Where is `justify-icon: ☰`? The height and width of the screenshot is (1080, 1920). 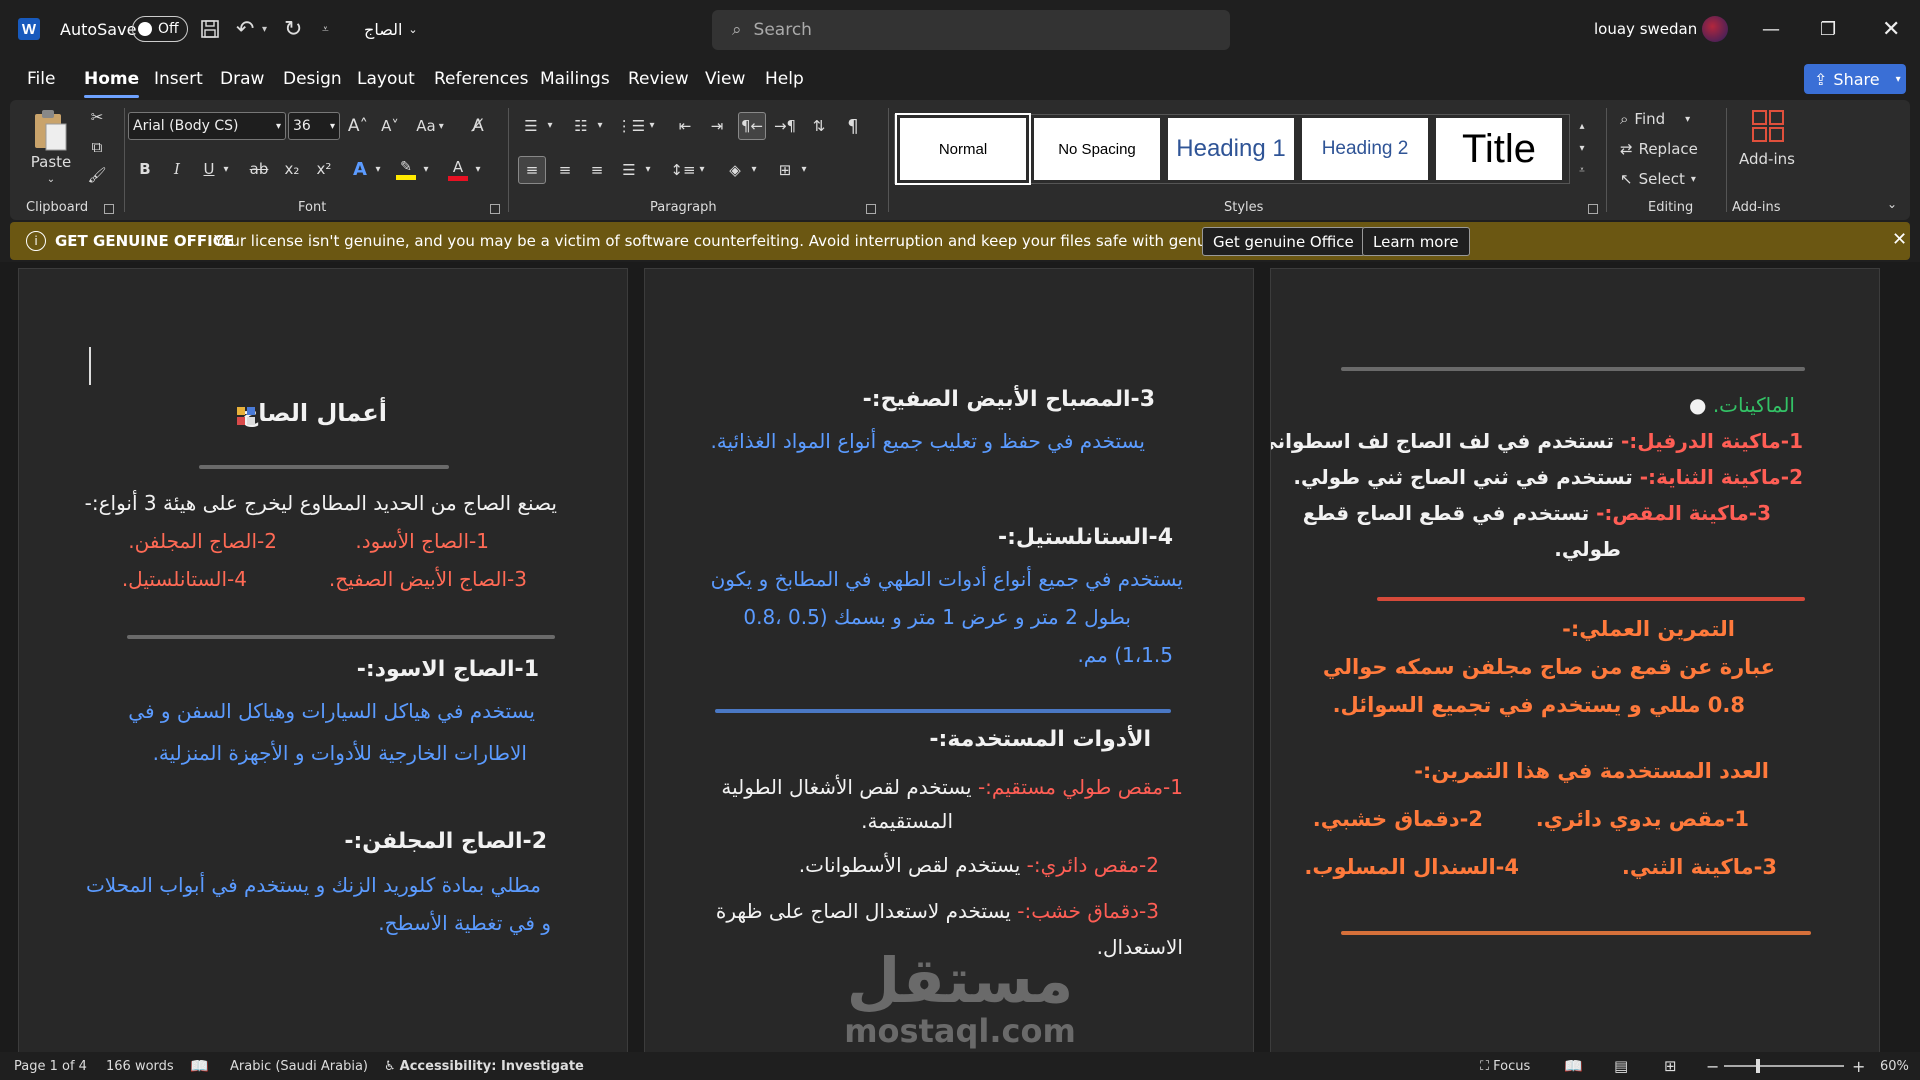
justify-icon: ☰ is located at coordinates (629, 170).